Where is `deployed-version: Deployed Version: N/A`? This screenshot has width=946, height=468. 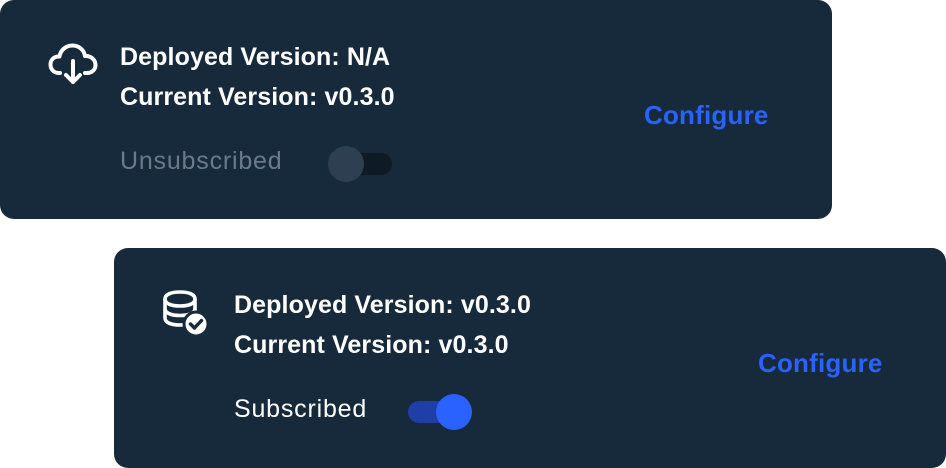 deployed-version: Deployed Version: N/A is located at coordinates (255, 57).